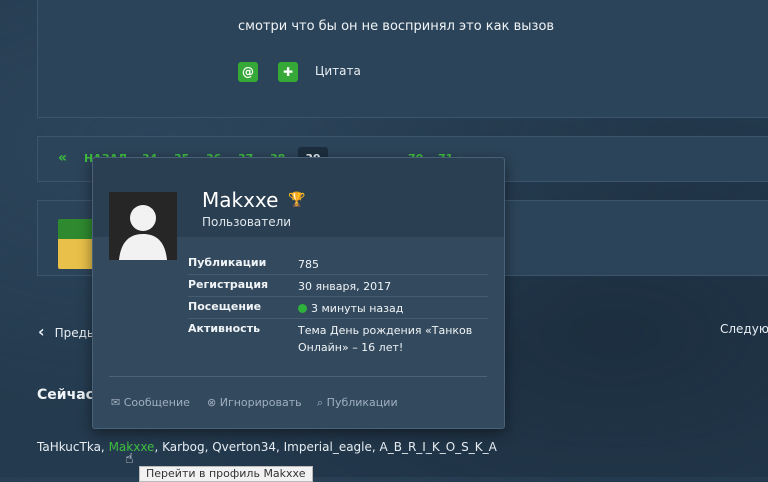  I want to click on user-group: Пользователи, so click(247, 222).